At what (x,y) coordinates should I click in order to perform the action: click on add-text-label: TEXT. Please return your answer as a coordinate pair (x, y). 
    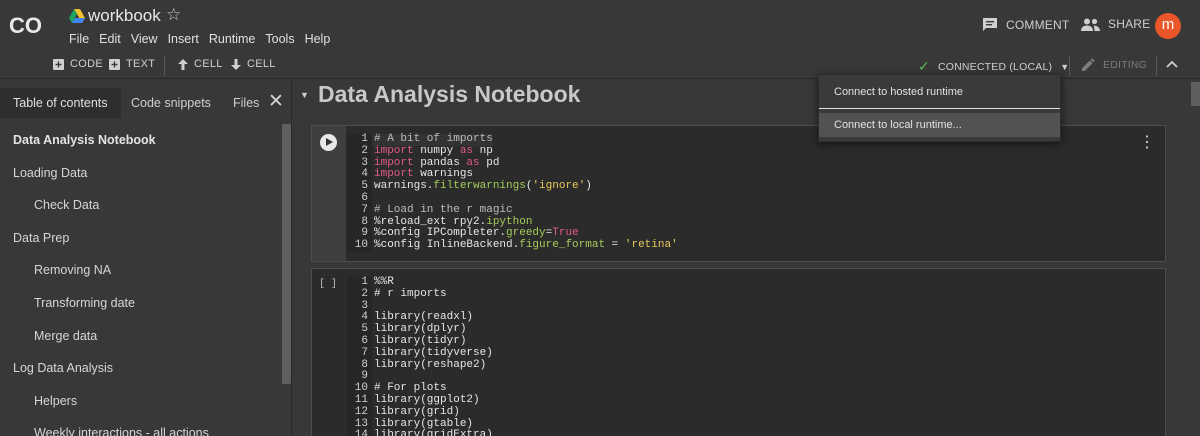
    Looking at the image, I should click on (141, 64).